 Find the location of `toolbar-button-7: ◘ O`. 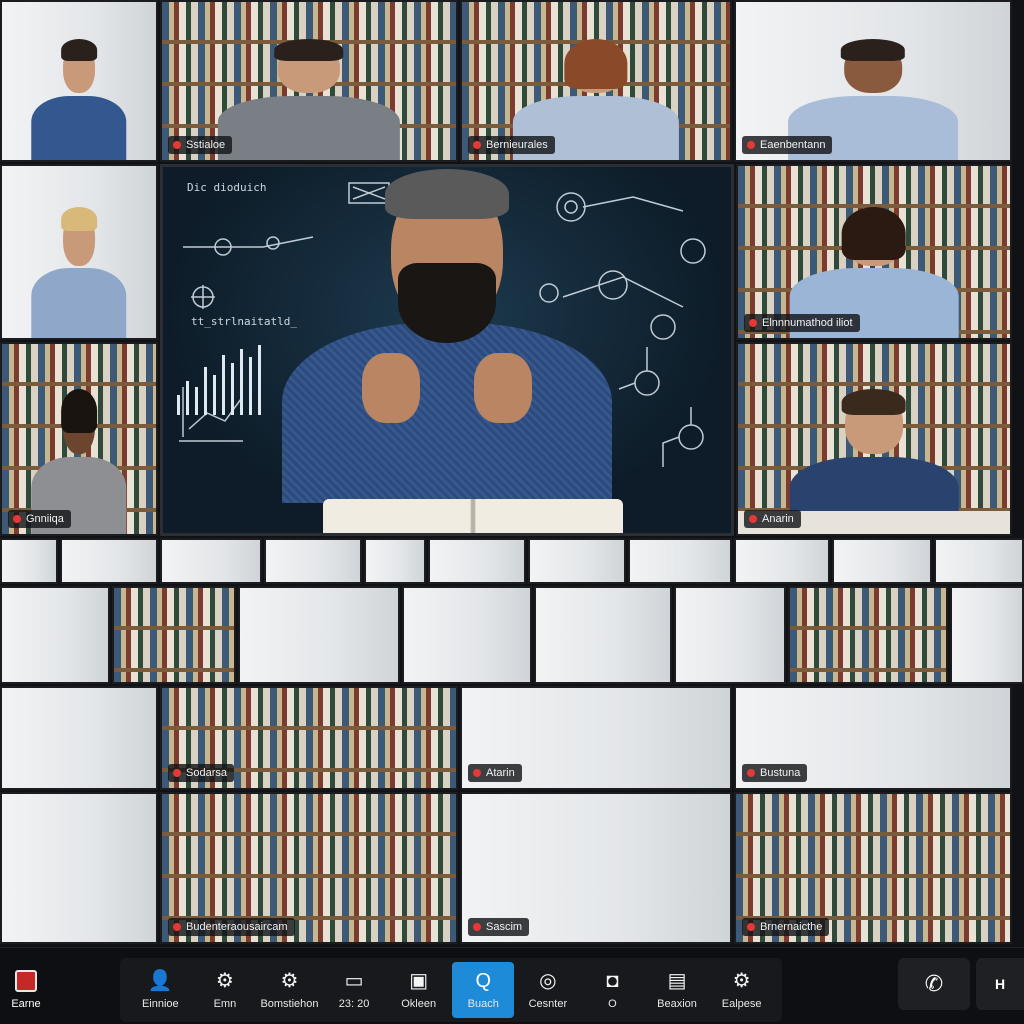

toolbar-button-7: ◘ O is located at coordinates (612, 990).